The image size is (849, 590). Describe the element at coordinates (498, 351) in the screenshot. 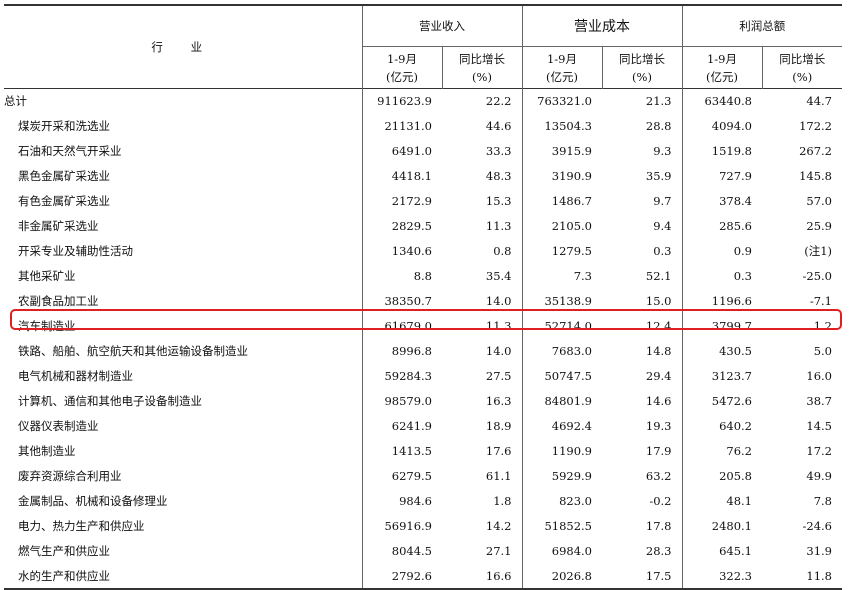

I see `value-cell: 14.0` at that location.